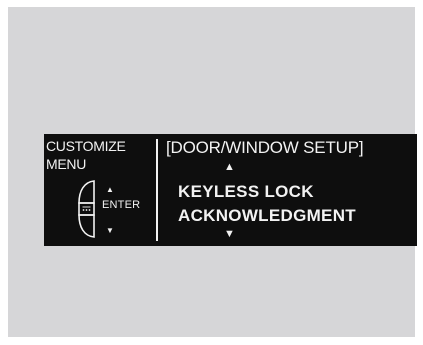  Describe the element at coordinates (267, 215) in the screenshot. I see `menu-item-line2: ACKNOWLEDGMENT` at that location.